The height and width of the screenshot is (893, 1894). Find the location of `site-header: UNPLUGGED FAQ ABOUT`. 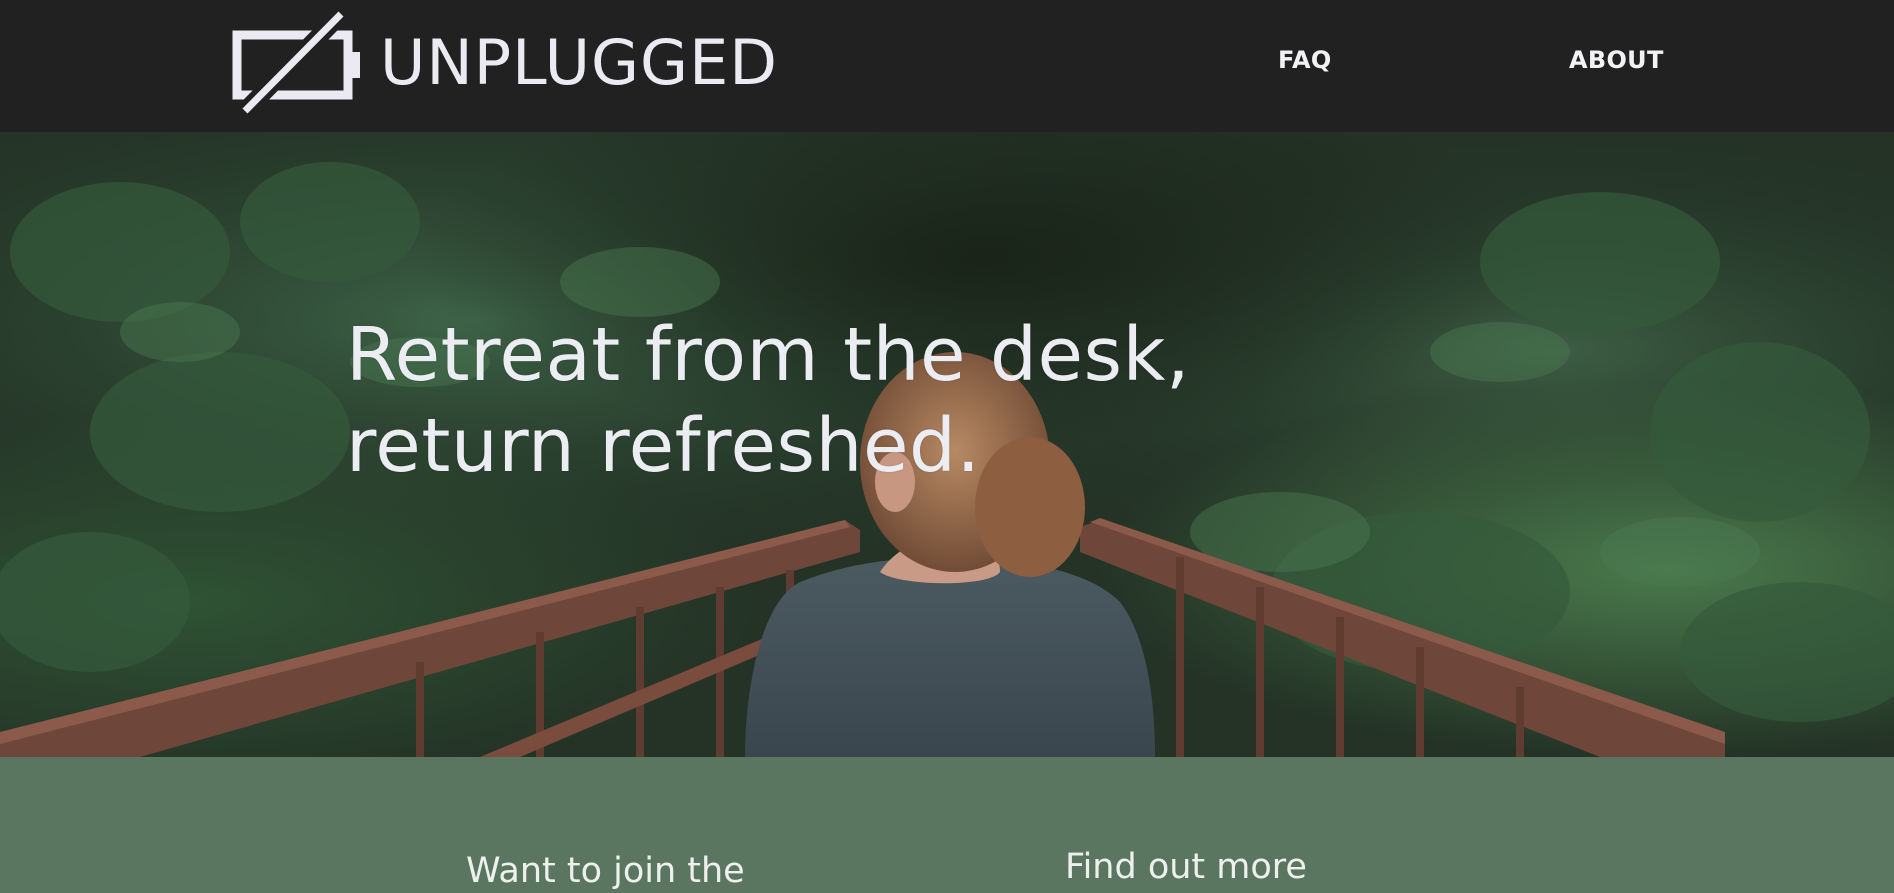

site-header: UNPLUGGED FAQ ABOUT is located at coordinates (947, 66).